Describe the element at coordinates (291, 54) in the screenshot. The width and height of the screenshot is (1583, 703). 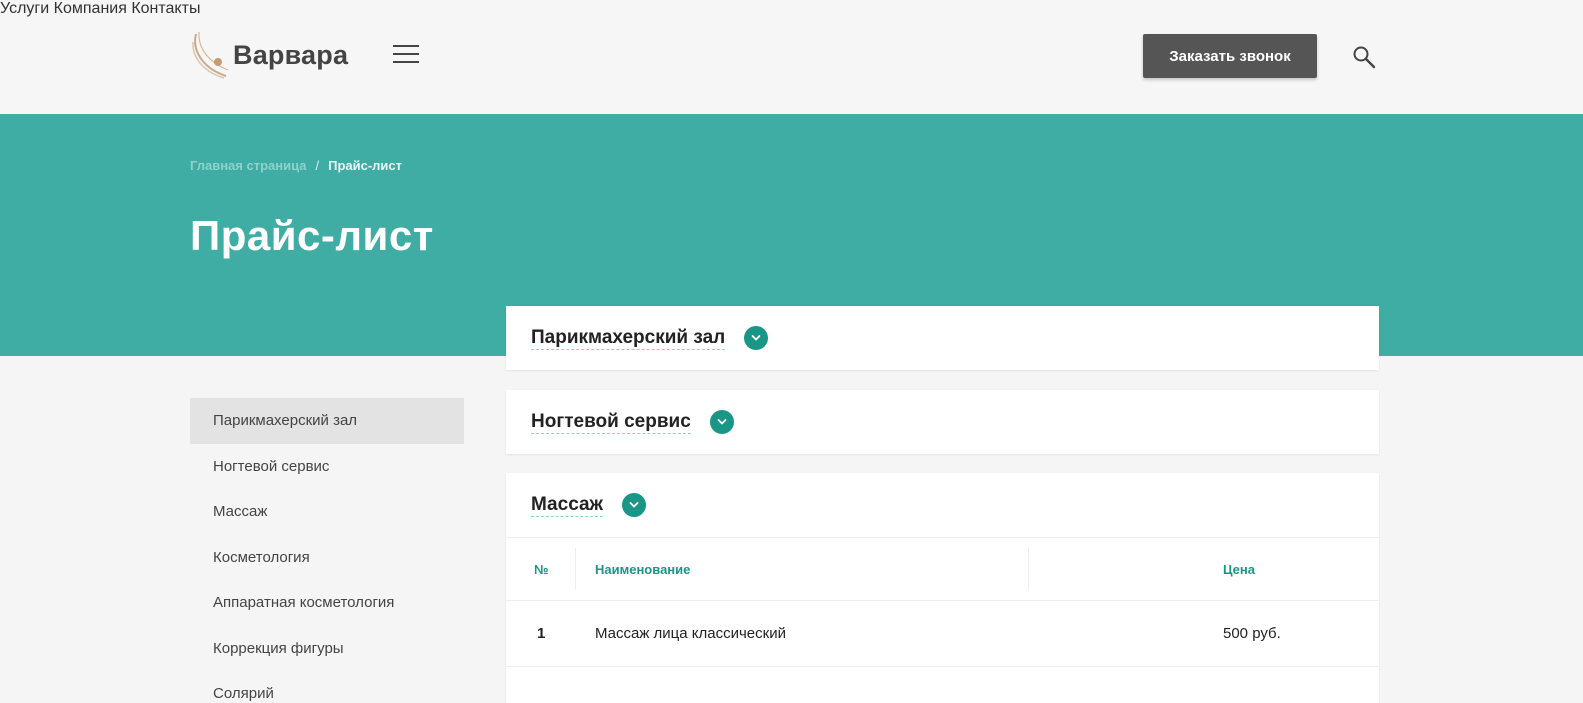
I see `logo-text: Варвара` at that location.